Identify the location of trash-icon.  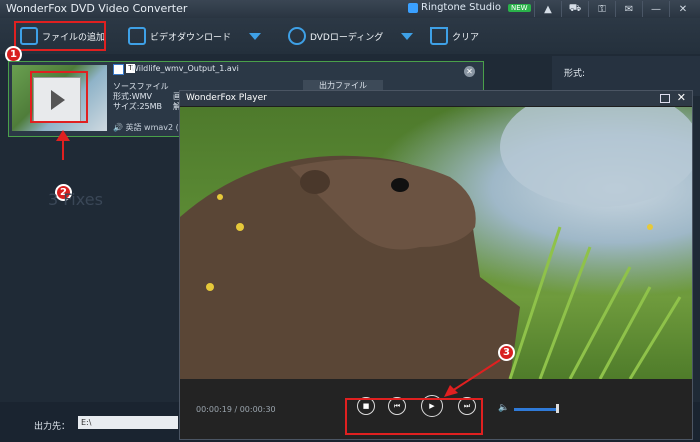
(439, 36).